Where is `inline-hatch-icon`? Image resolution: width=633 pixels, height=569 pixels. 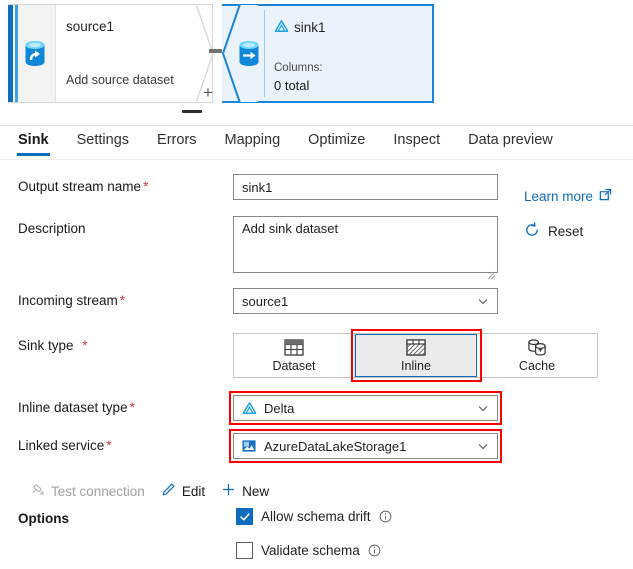 inline-hatch-icon is located at coordinates (416, 348).